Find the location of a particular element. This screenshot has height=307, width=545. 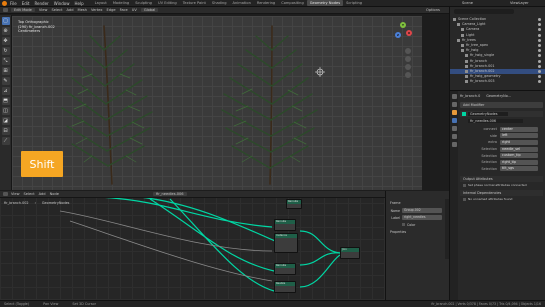

node-menu-add: Add is located at coordinates (42, 194).